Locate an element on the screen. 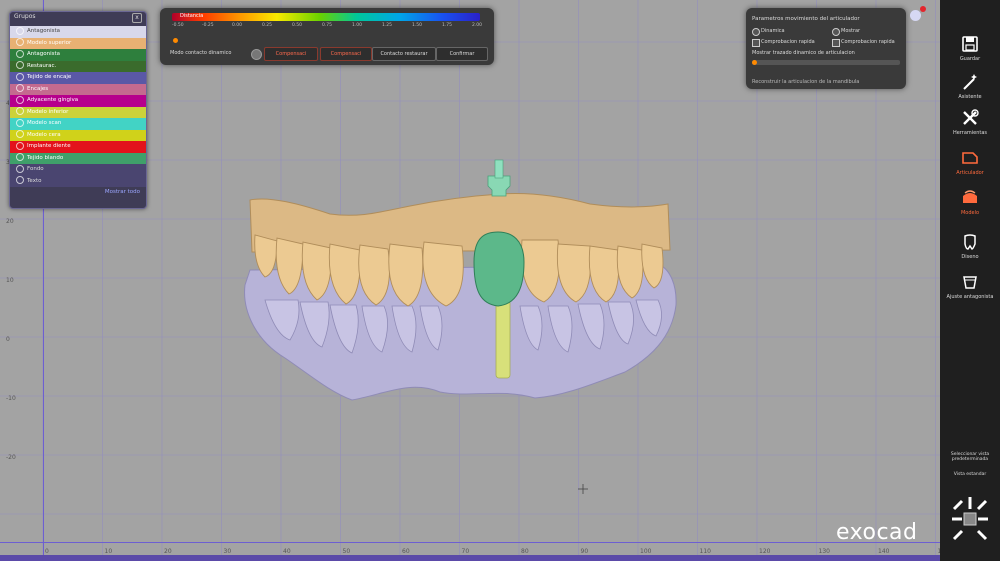 Image resolution: width=1000 pixels, height=561 pixels. layer-item-label: Restaurac. is located at coordinates (42, 65).